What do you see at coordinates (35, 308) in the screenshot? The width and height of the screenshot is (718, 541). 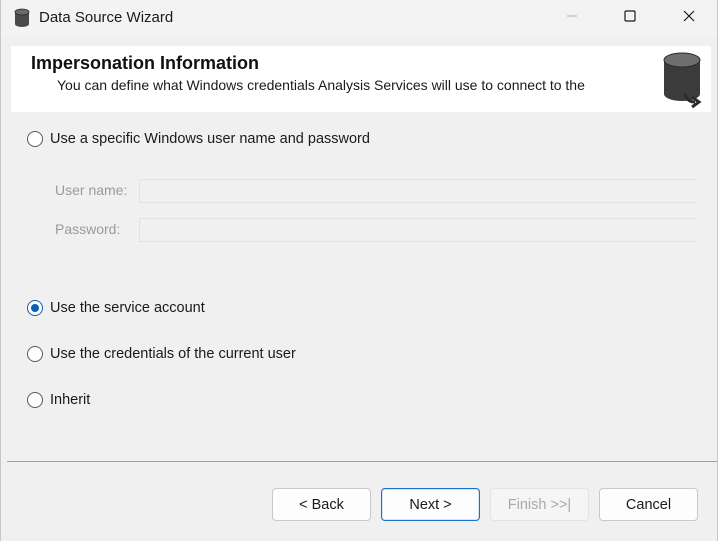 I see `service-account-radio` at bounding box center [35, 308].